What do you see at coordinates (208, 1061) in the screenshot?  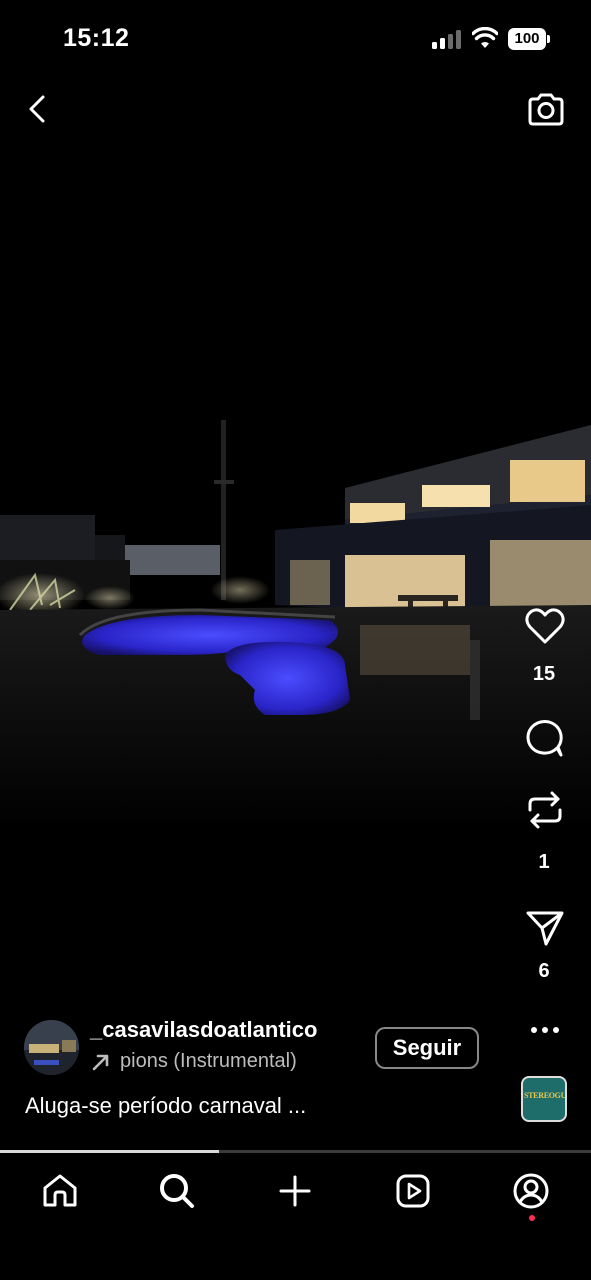 I see `audio-title: pions (Instrumental)` at bounding box center [208, 1061].